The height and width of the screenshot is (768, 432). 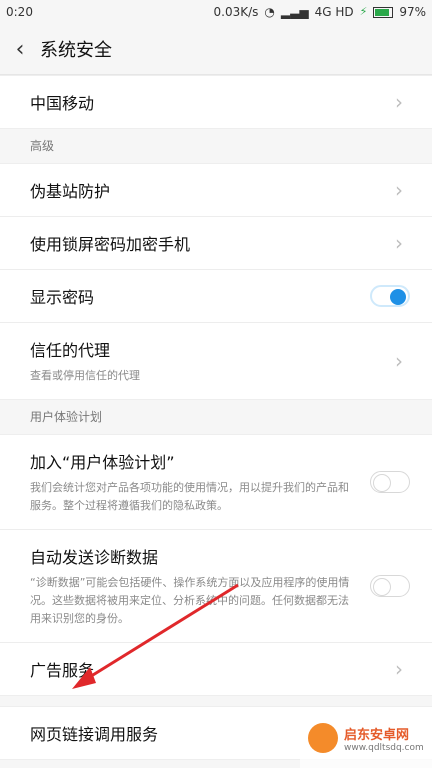 What do you see at coordinates (70, 191) in the screenshot?
I see `fake-base-station-label: 伪基站防护` at bounding box center [70, 191].